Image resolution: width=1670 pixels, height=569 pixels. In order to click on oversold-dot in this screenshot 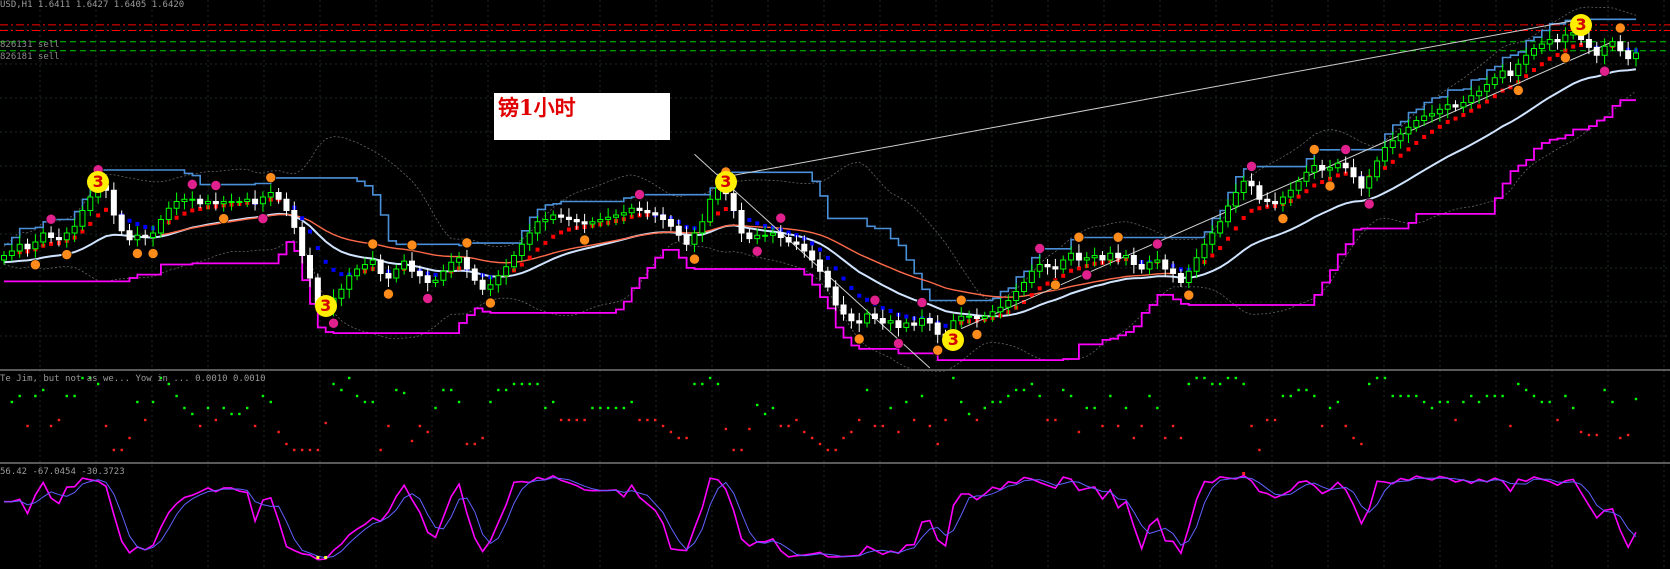, I will do `click(326, 557)`.